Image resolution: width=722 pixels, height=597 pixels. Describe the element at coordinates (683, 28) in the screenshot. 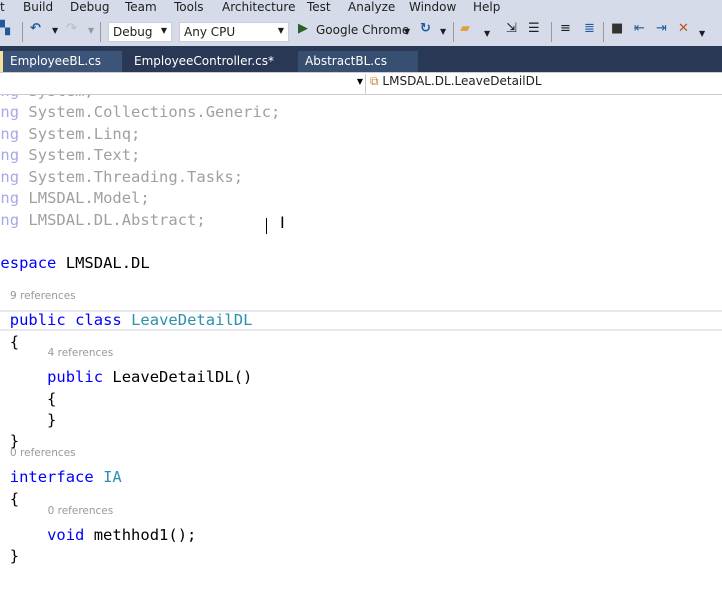

I see `clear-bookmarks-icon: ✕` at that location.